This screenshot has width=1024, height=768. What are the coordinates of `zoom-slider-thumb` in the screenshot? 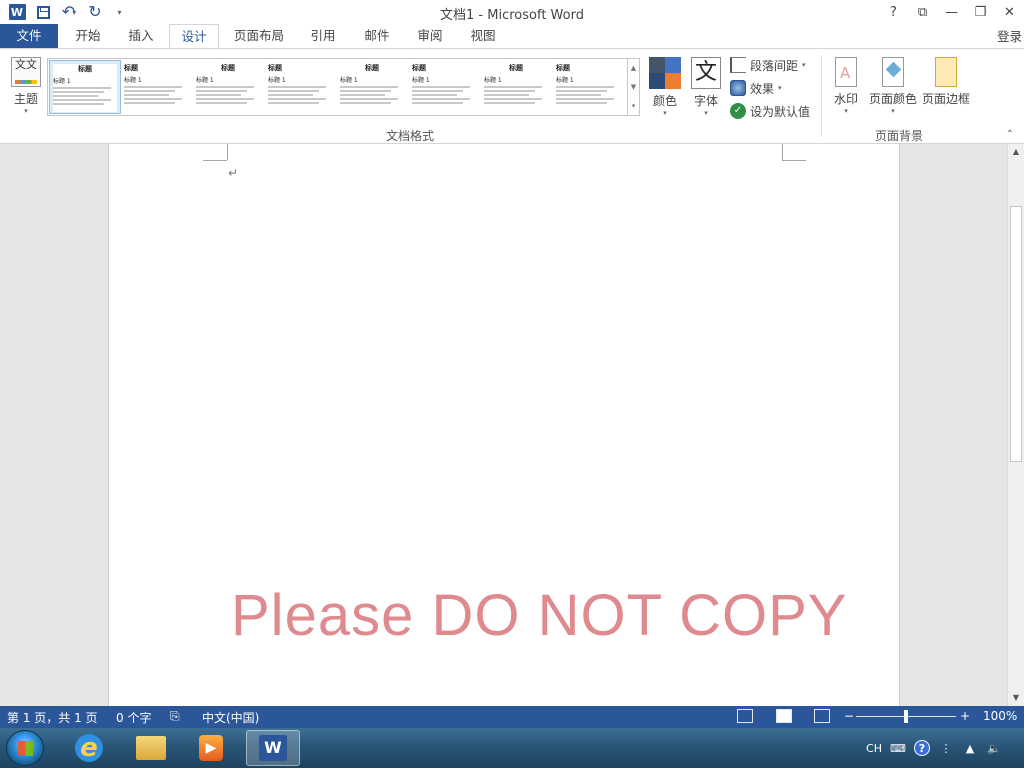 It's located at (906, 716).